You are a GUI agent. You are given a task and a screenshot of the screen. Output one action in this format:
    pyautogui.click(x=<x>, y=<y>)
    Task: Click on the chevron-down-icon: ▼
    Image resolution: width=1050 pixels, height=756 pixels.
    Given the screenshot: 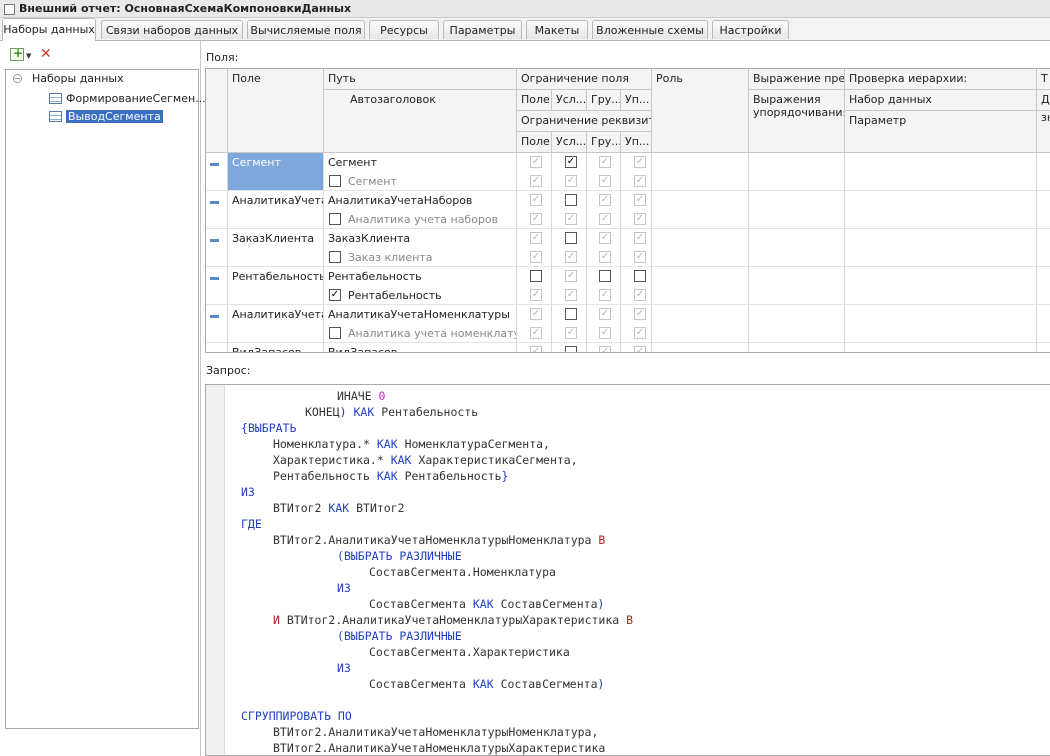 What is the action you would take?
    pyautogui.click(x=28, y=56)
    